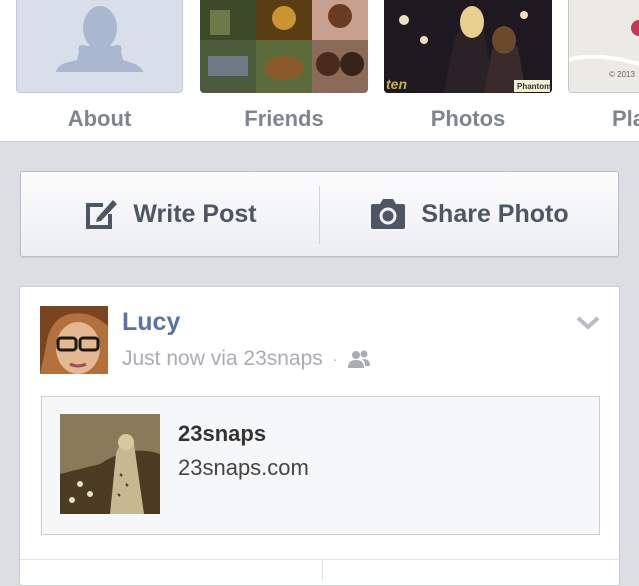  Describe the element at coordinates (222, 359) in the screenshot. I see `story-timestamp: Just now via 23snaps` at that location.